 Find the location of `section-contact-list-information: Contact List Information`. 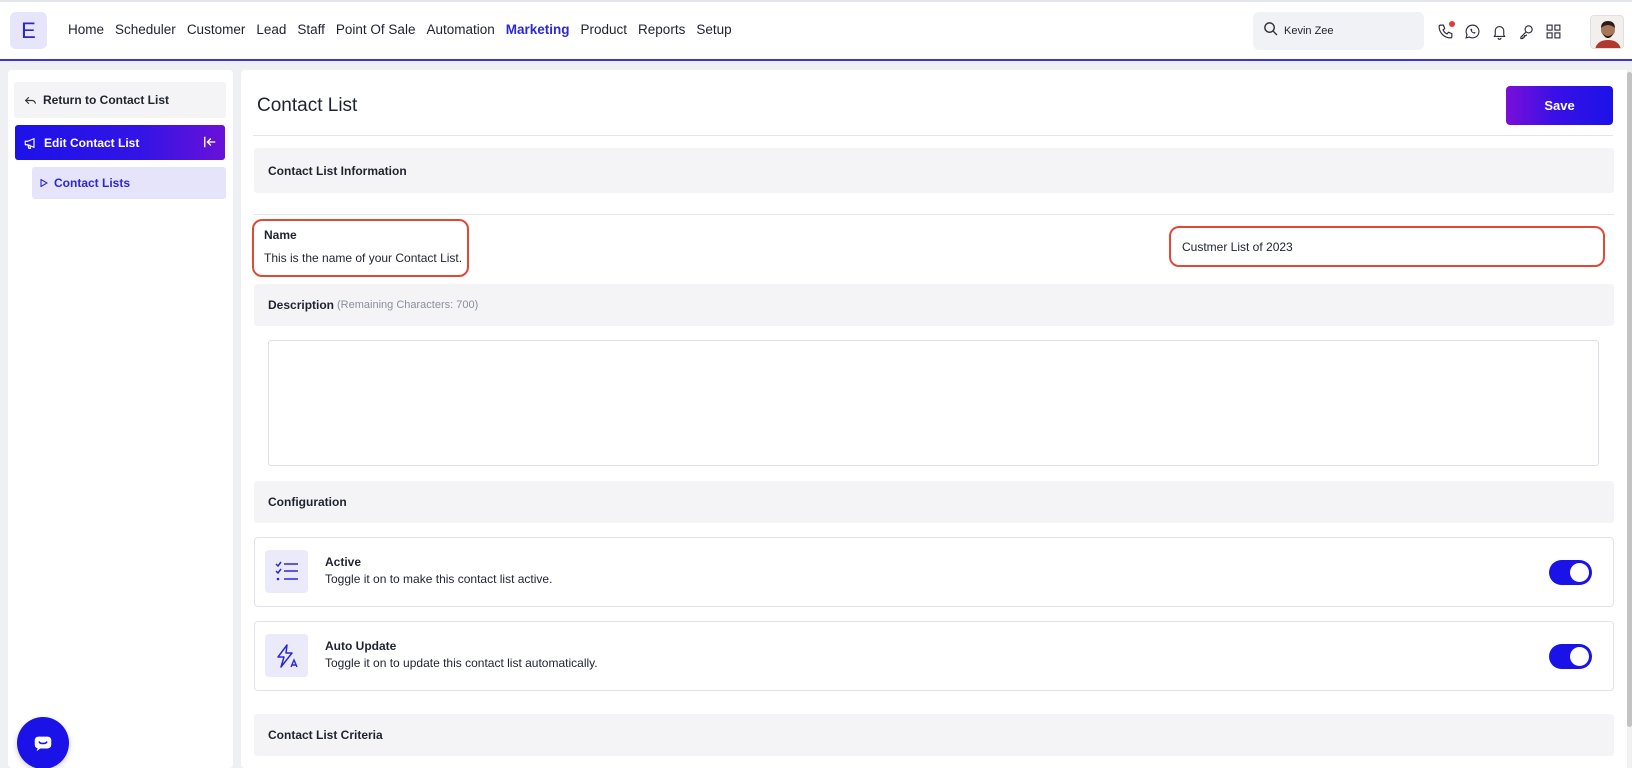

section-contact-list-information: Contact List Information is located at coordinates (934, 170).